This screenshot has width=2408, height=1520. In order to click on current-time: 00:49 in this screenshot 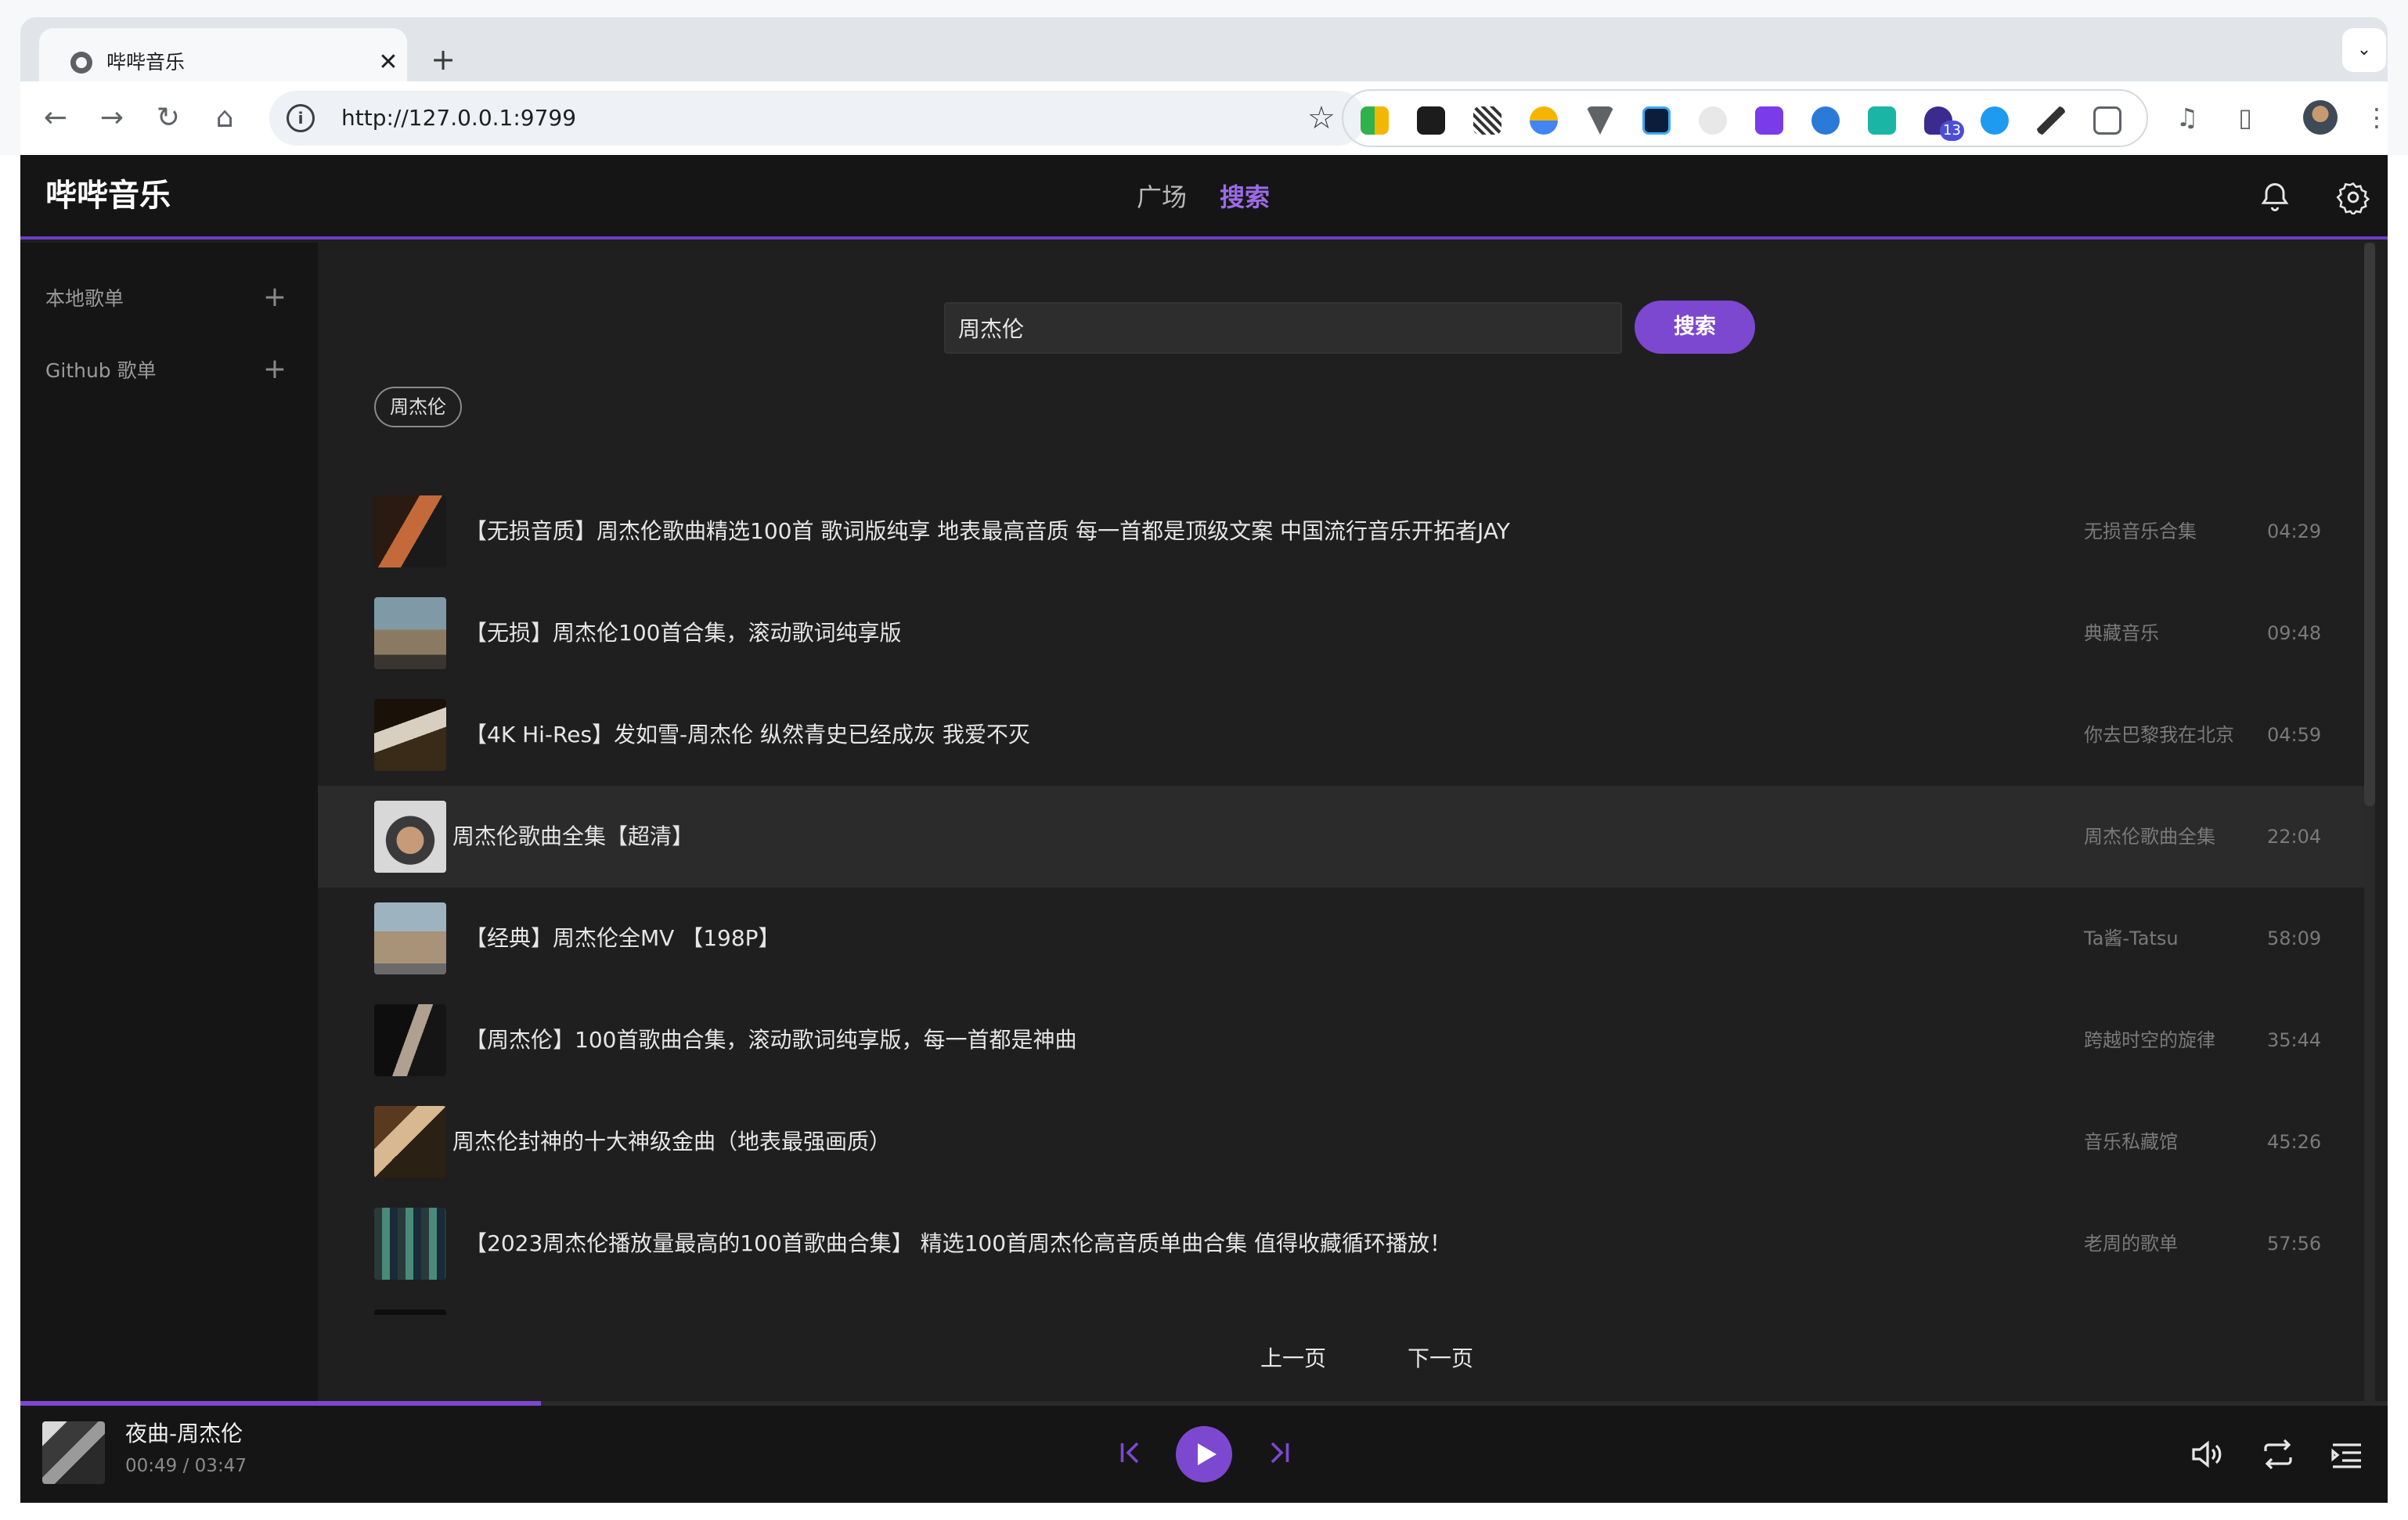, I will do `click(151, 1466)`.